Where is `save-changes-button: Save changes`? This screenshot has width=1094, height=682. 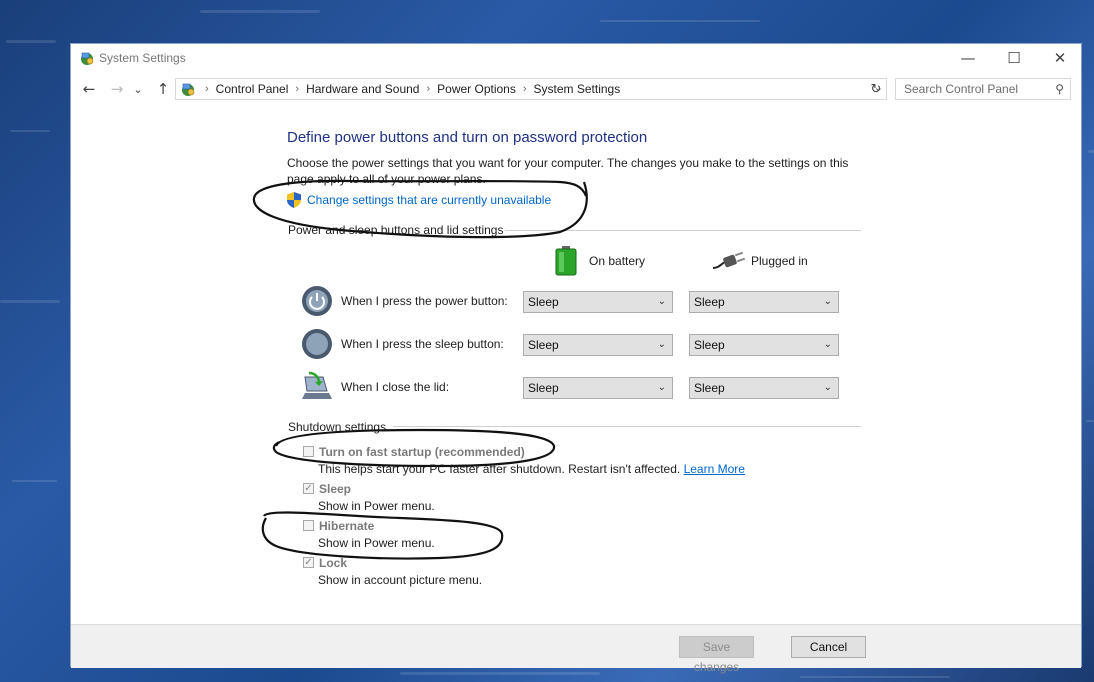 save-changes-button: Save changes is located at coordinates (716, 655).